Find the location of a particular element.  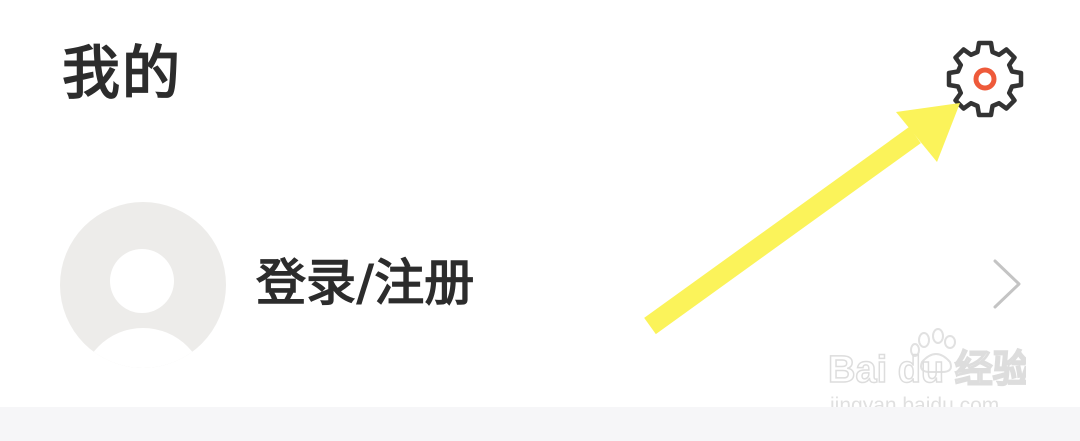

avatar-body-shape is located at coordinates (143, 348).